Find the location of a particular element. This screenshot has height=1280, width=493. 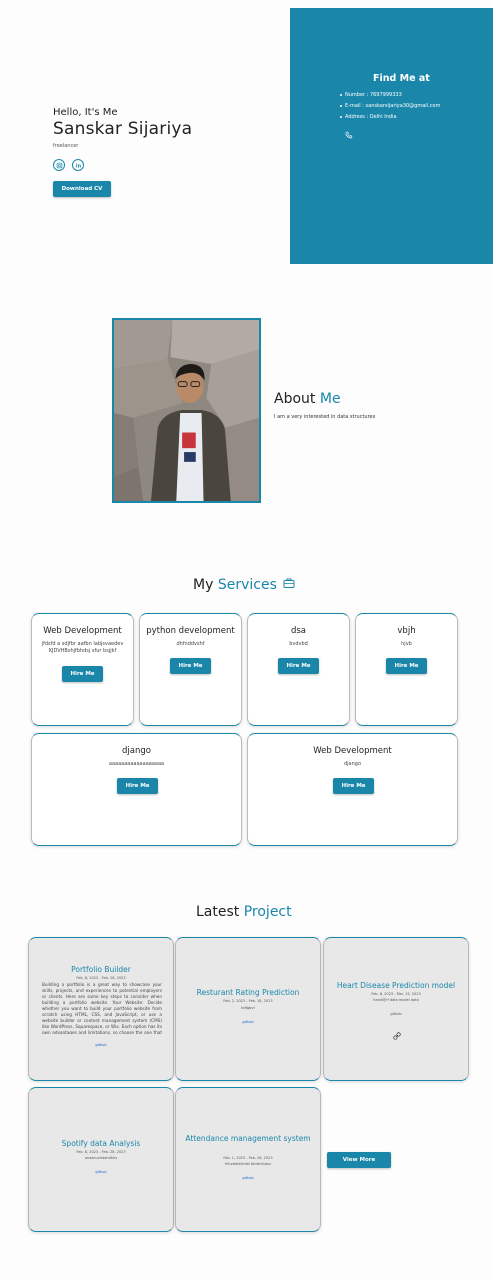

phone-icon is located at coordinates (349, 131).